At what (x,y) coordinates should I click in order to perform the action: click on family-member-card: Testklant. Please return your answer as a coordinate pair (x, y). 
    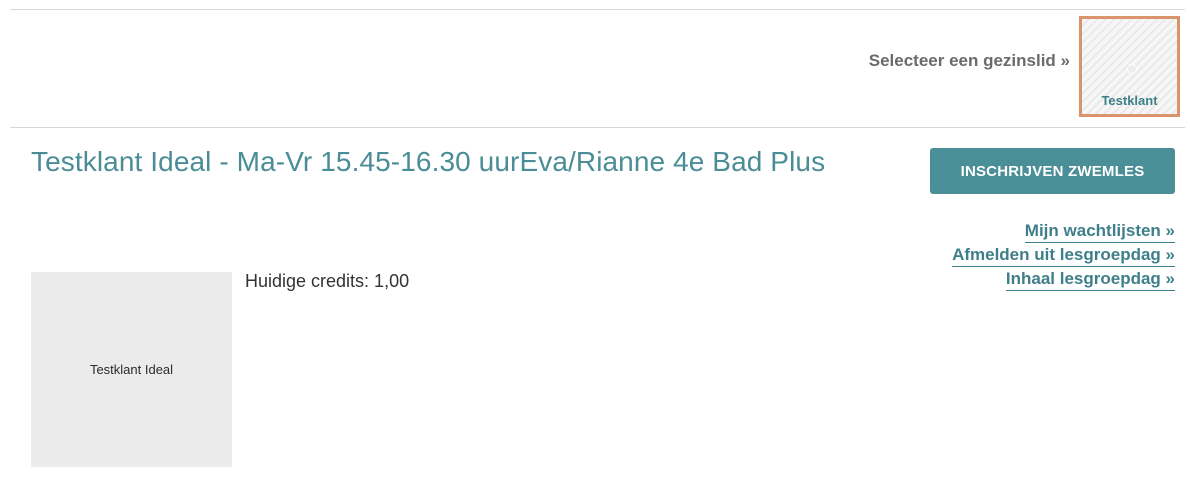
    Looking at the image, I should click on (1129, 66).